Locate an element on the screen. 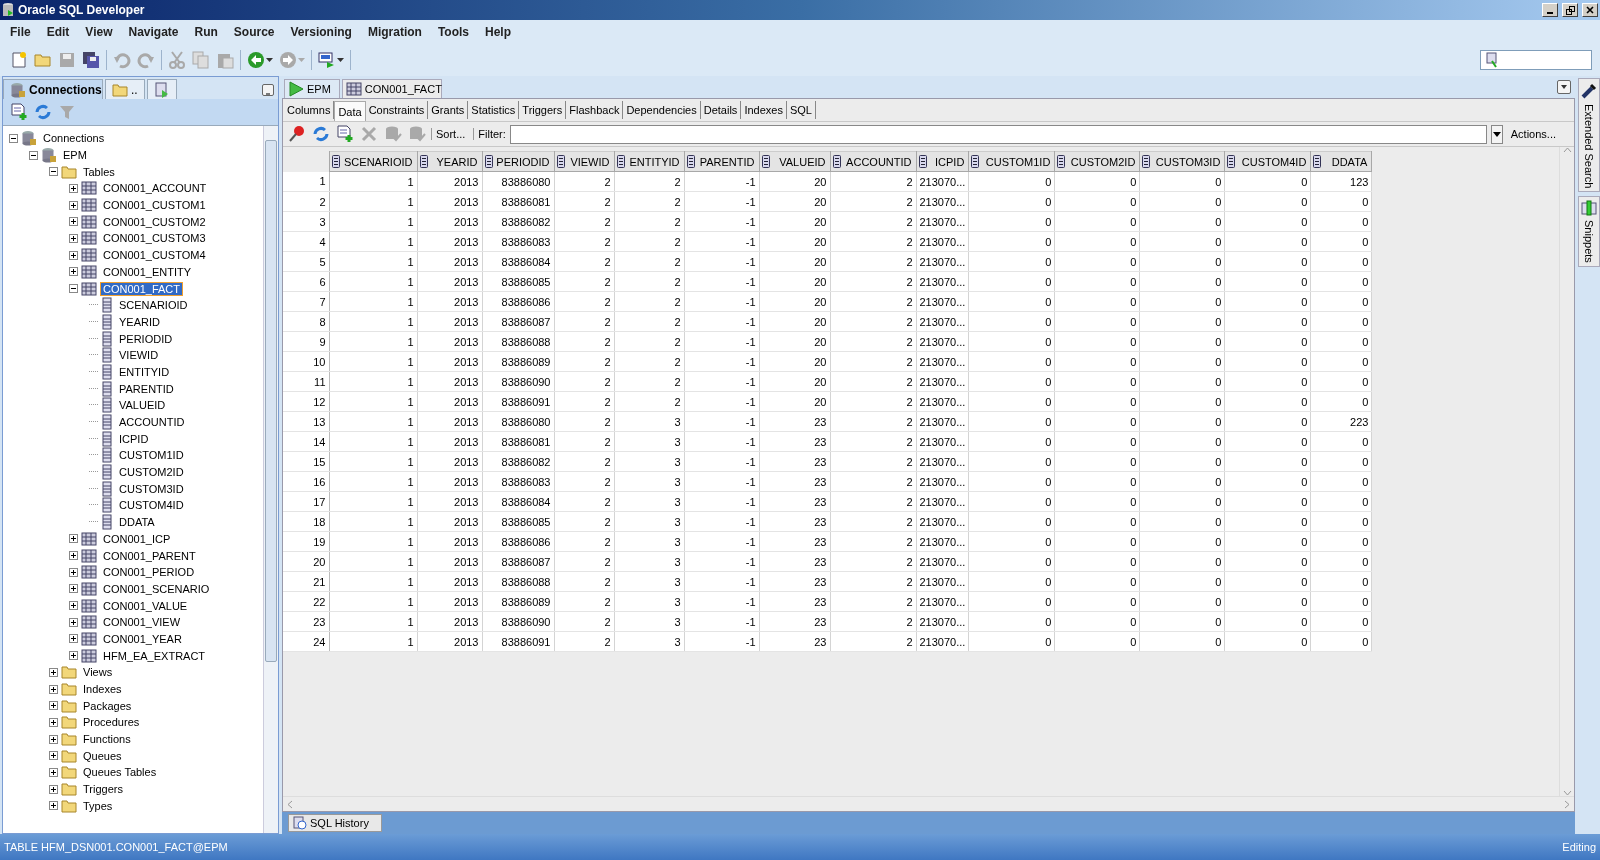 This screenshot has width=1600, height=860. subtab: Indexes is located at coordinates (764, 110).